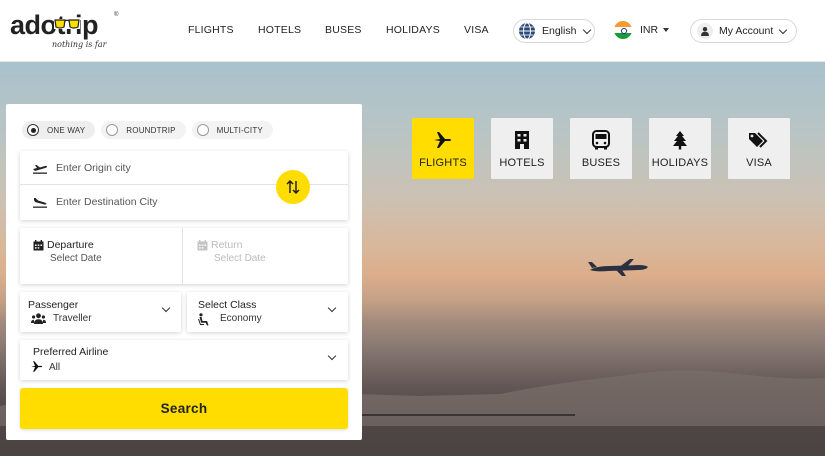 This screenshot has height=456, width=825. I want to click on india-flag-icon, so click(623, 30).